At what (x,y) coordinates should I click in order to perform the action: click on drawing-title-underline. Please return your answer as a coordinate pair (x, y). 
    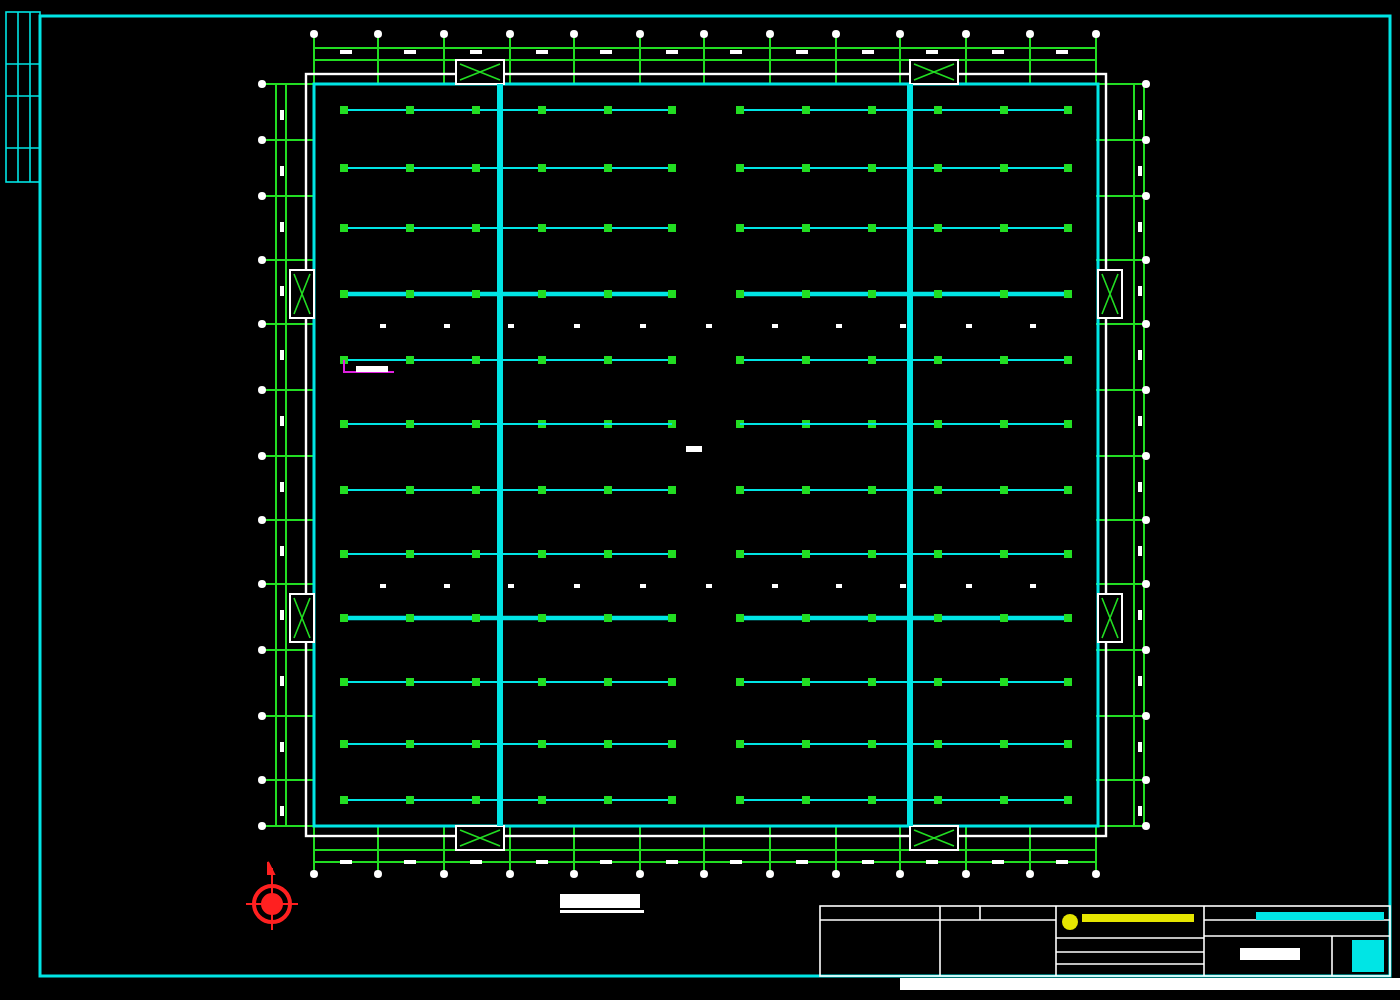
    Looking at the image, I should click on (602, 903).